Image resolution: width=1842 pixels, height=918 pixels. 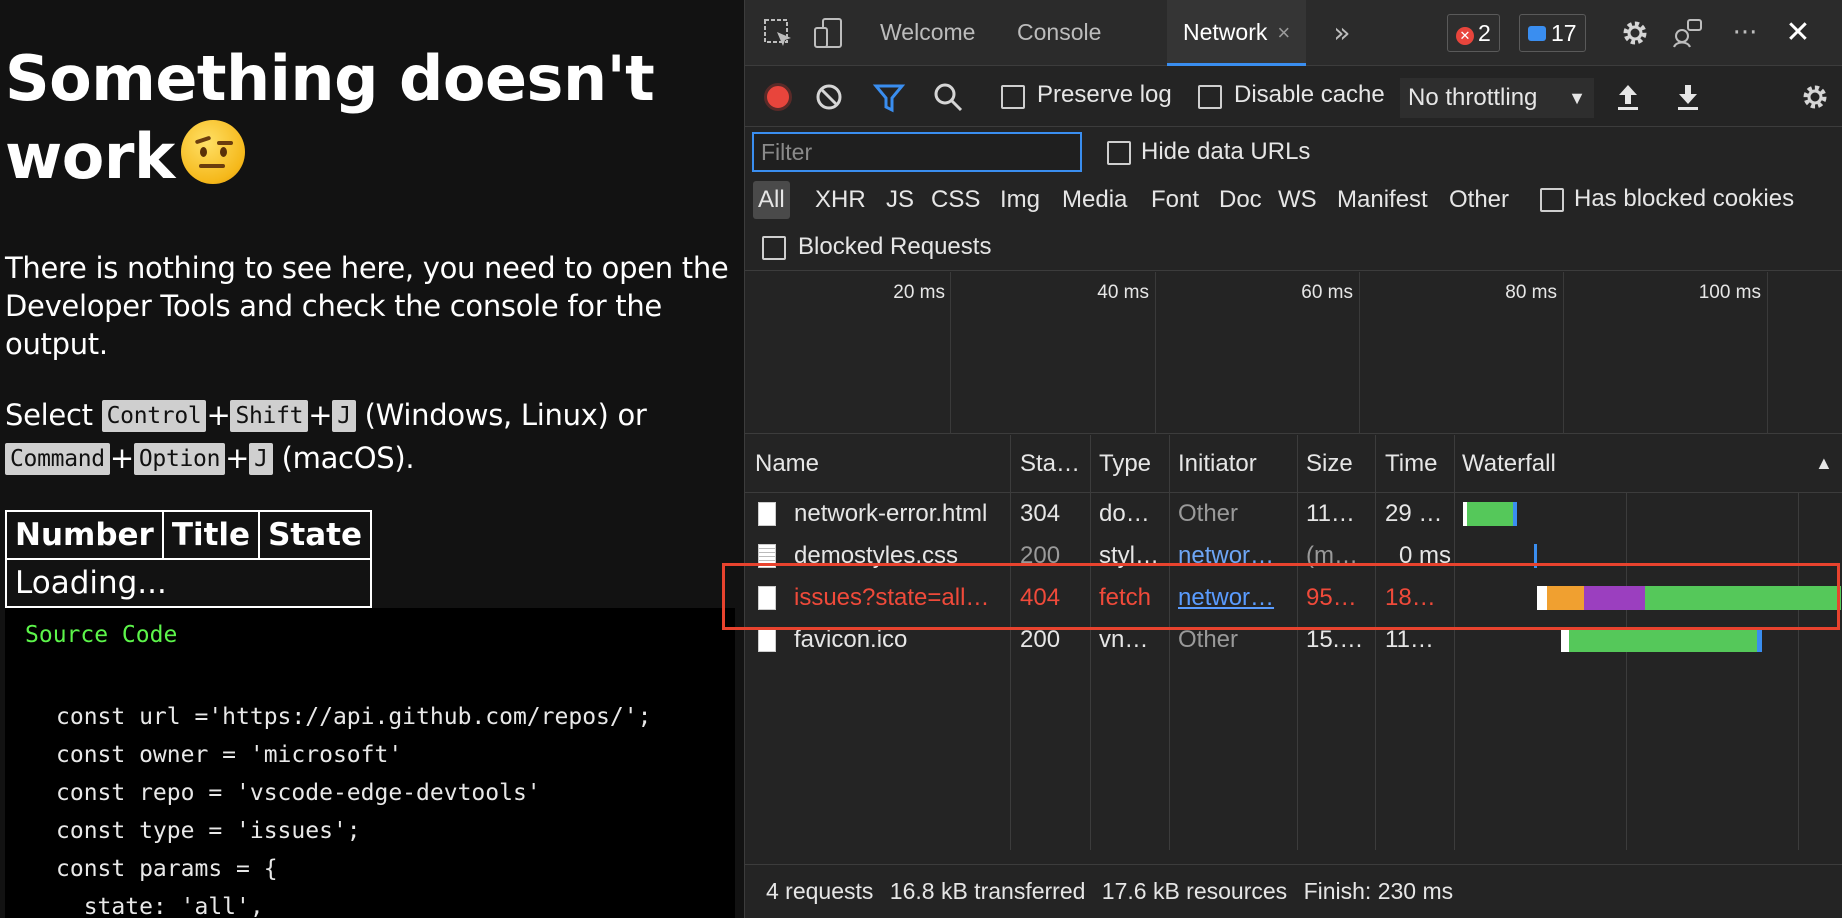 I want to click on type-filter-other: Other, so click(x=1479, y=200).